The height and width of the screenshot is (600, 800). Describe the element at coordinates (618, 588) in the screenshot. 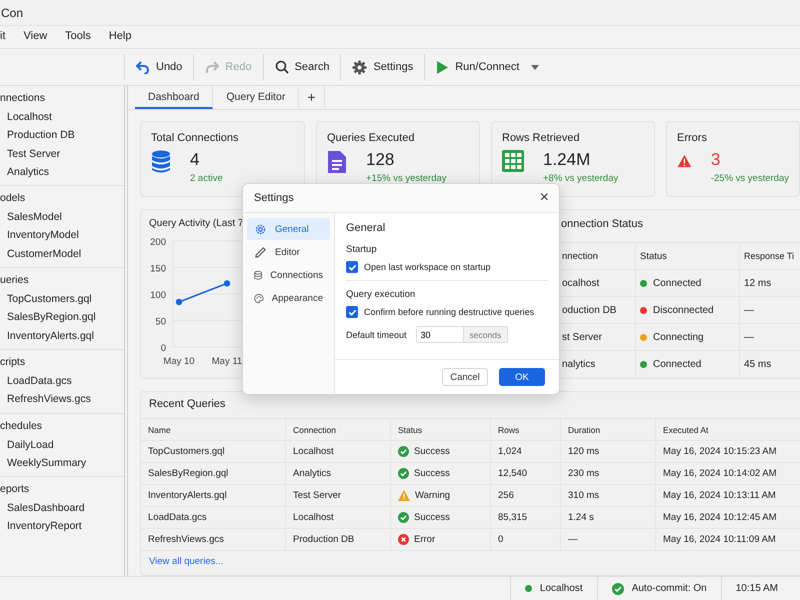

I see `check-circle-icon` at that location.